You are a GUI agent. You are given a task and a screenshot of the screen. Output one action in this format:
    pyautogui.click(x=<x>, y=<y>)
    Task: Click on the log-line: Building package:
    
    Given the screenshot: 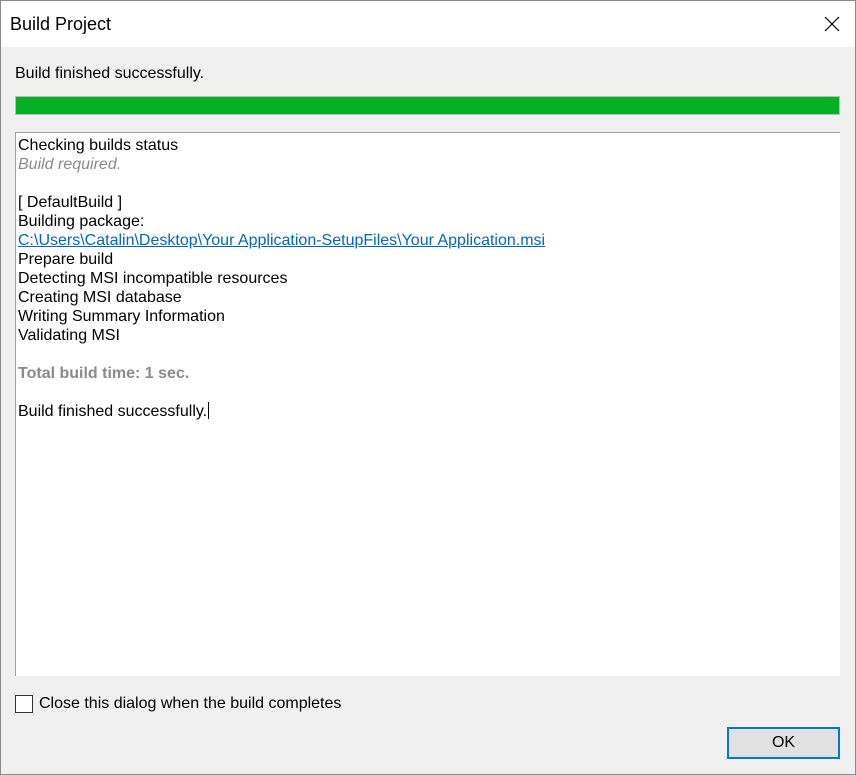 What is the action you would take?
    pyautogui.click(x=429, y=221)
    